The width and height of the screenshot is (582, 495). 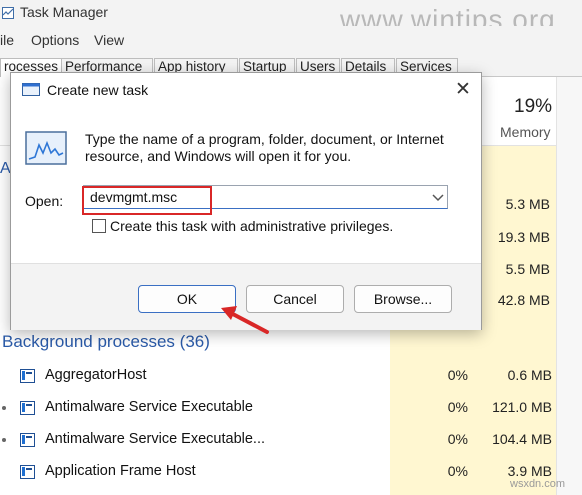 What do you see at coordinates (463, 90) in the screenshot?
I see `close-icon: ✕` at bounding box center [463, 90].